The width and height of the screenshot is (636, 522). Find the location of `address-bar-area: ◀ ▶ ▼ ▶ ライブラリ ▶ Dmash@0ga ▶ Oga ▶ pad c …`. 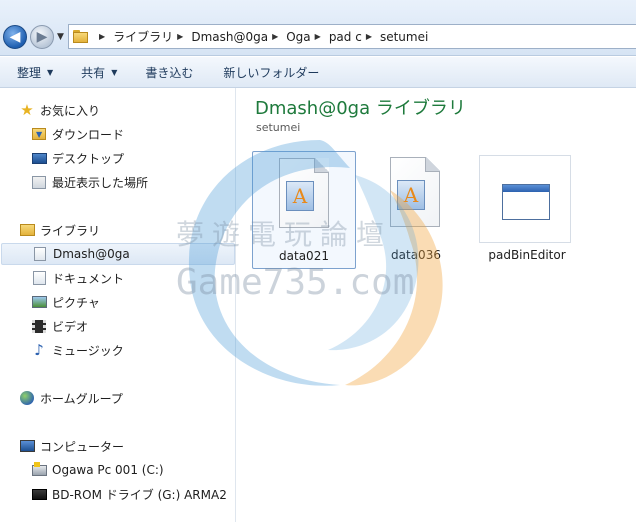

address-bar-area: ◀ ▶ ▼ ▶ ライブラリ ▶ Dmash@0ga ▶ Oga ▶ pad c … is located at coordinates (318, 28).